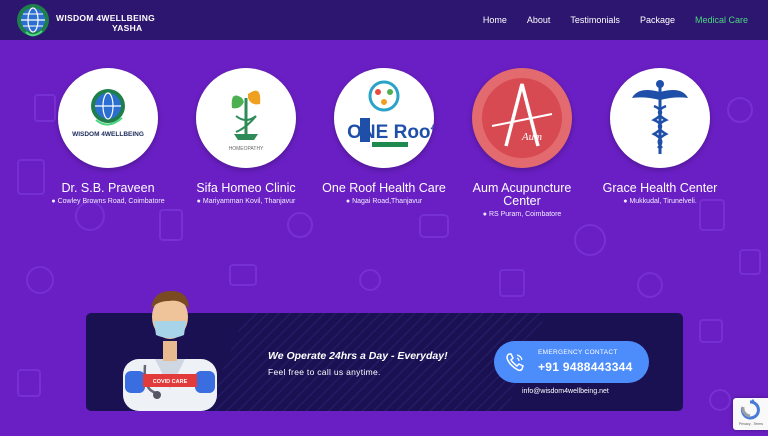  Describe the element at coordinates (522, 194) in the screenshot. I see `clinic-name: Aum Acupuncture Center` at that location.